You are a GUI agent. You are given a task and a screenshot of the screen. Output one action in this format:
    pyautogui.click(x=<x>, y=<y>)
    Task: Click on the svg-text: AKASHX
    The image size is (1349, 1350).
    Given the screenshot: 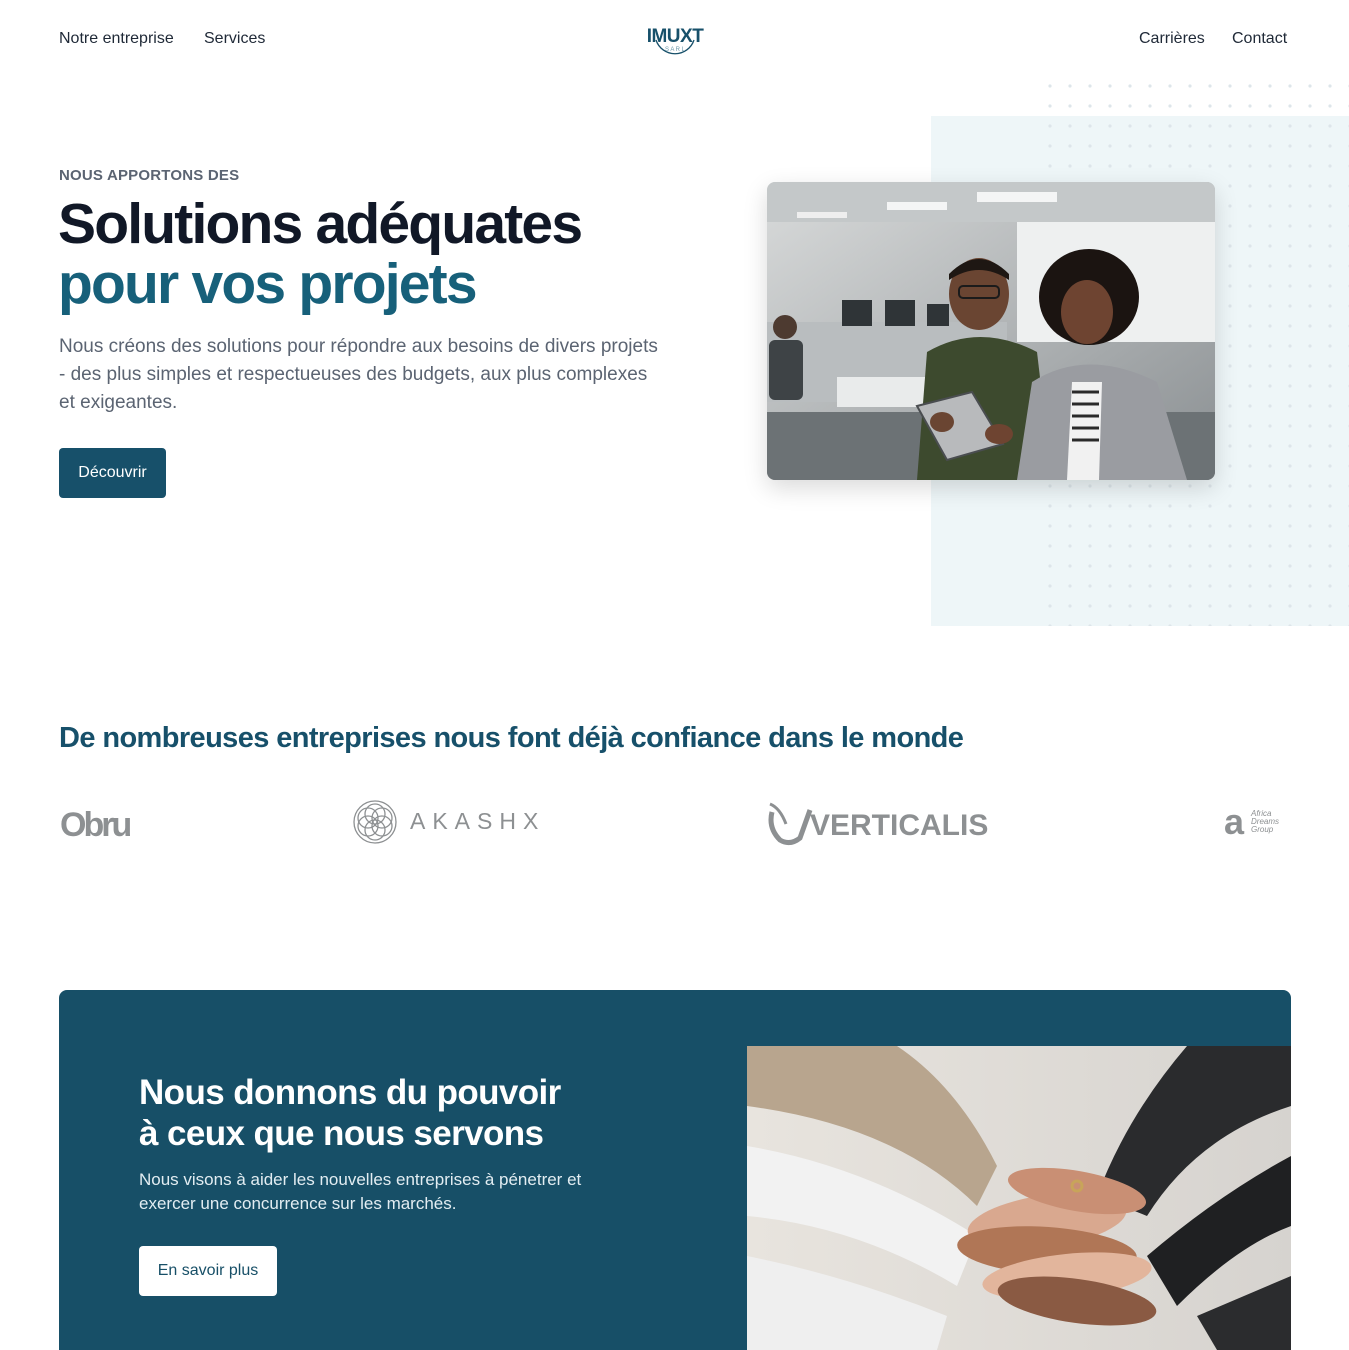 What is the action you would take?
    pyautogui.click(x=477, y=821)
    